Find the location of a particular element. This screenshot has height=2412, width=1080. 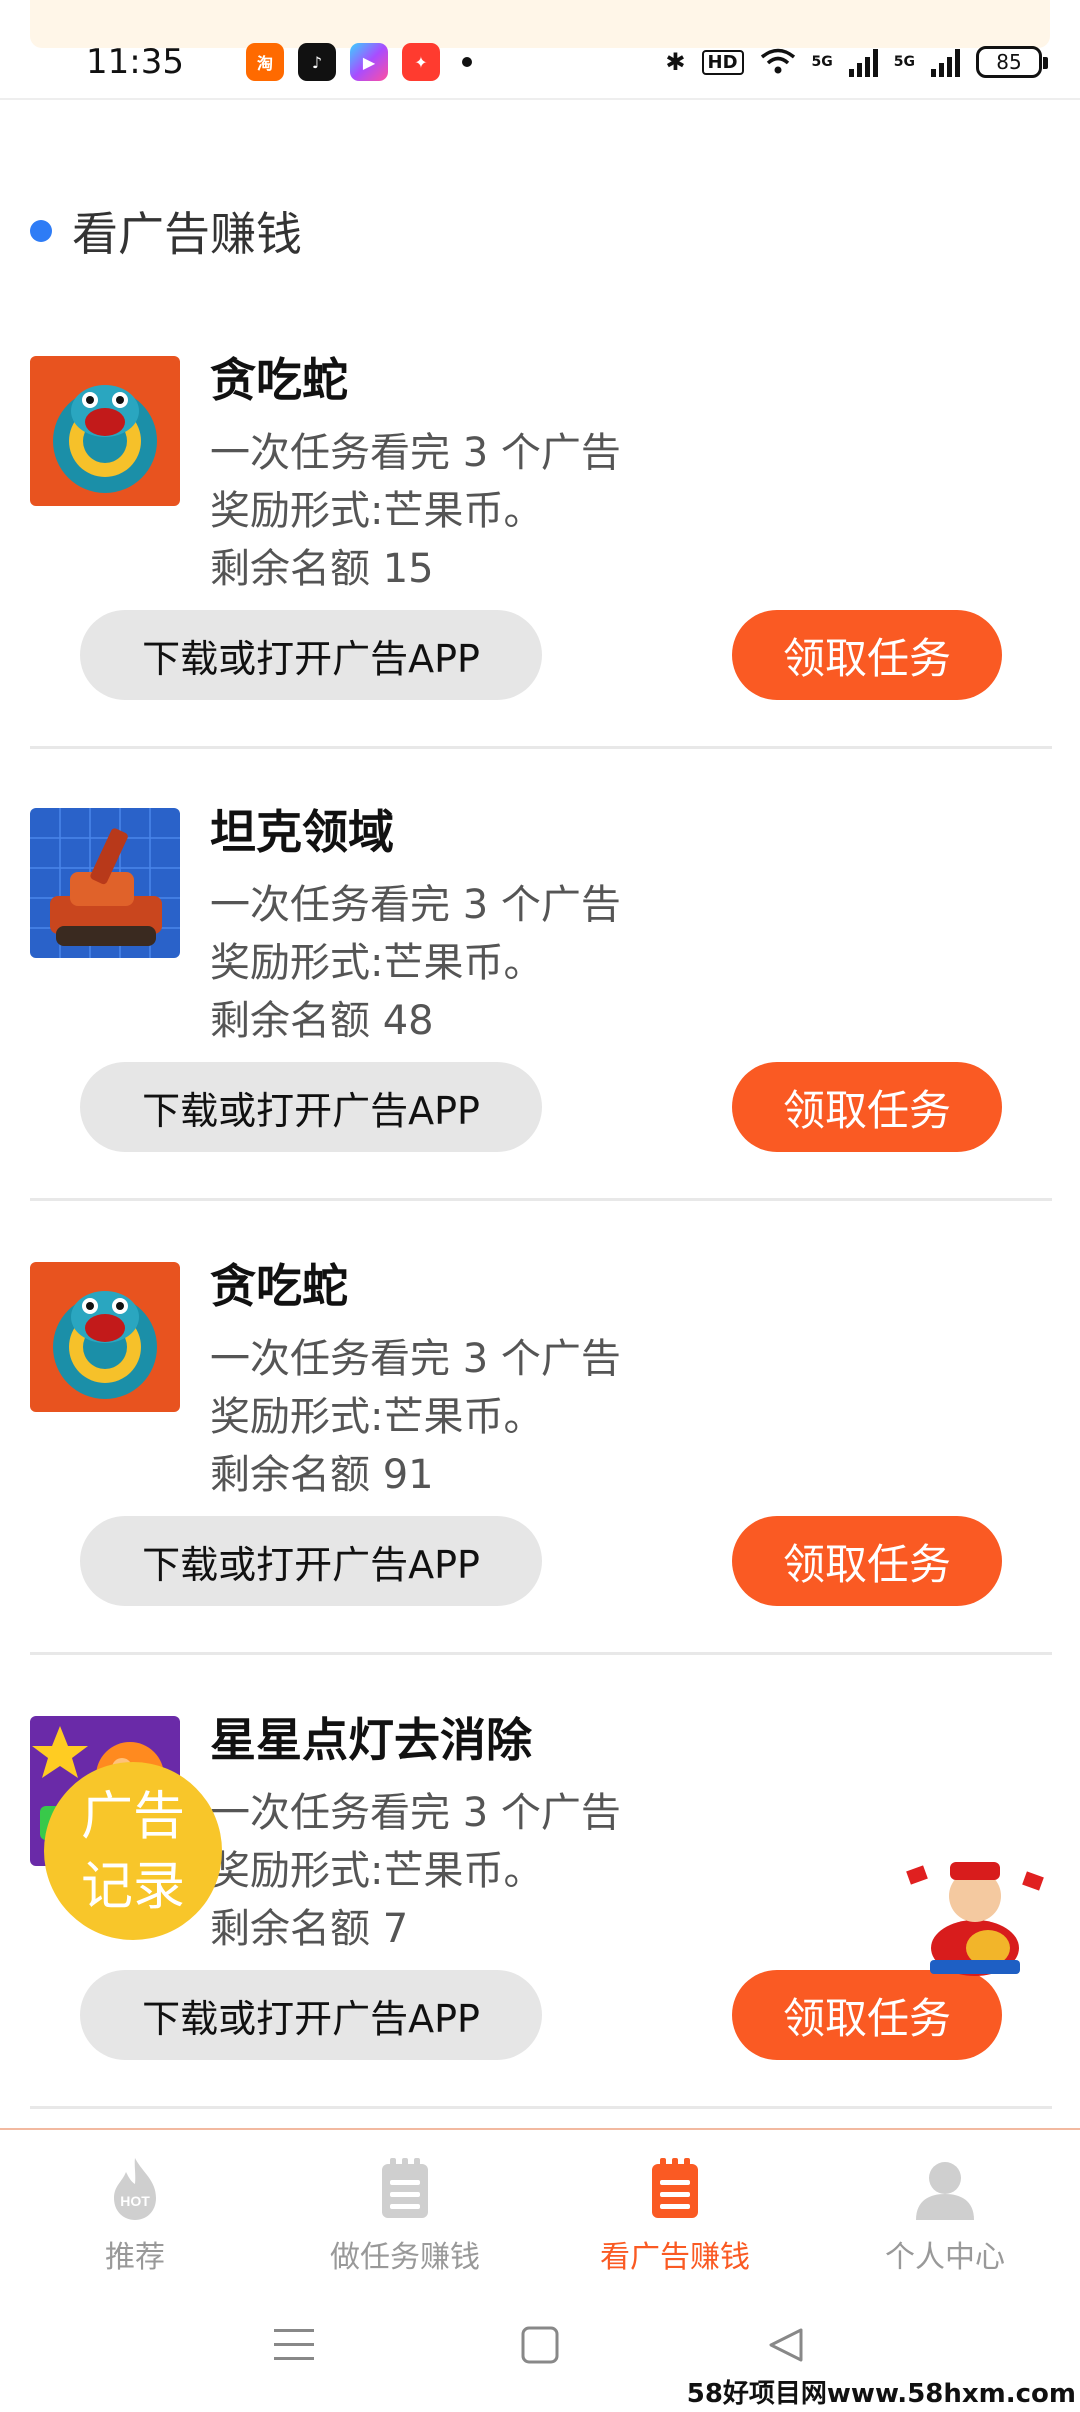

watermark-text: 58好项目网www.58hxm.com is located at coordinates (881, 2394).